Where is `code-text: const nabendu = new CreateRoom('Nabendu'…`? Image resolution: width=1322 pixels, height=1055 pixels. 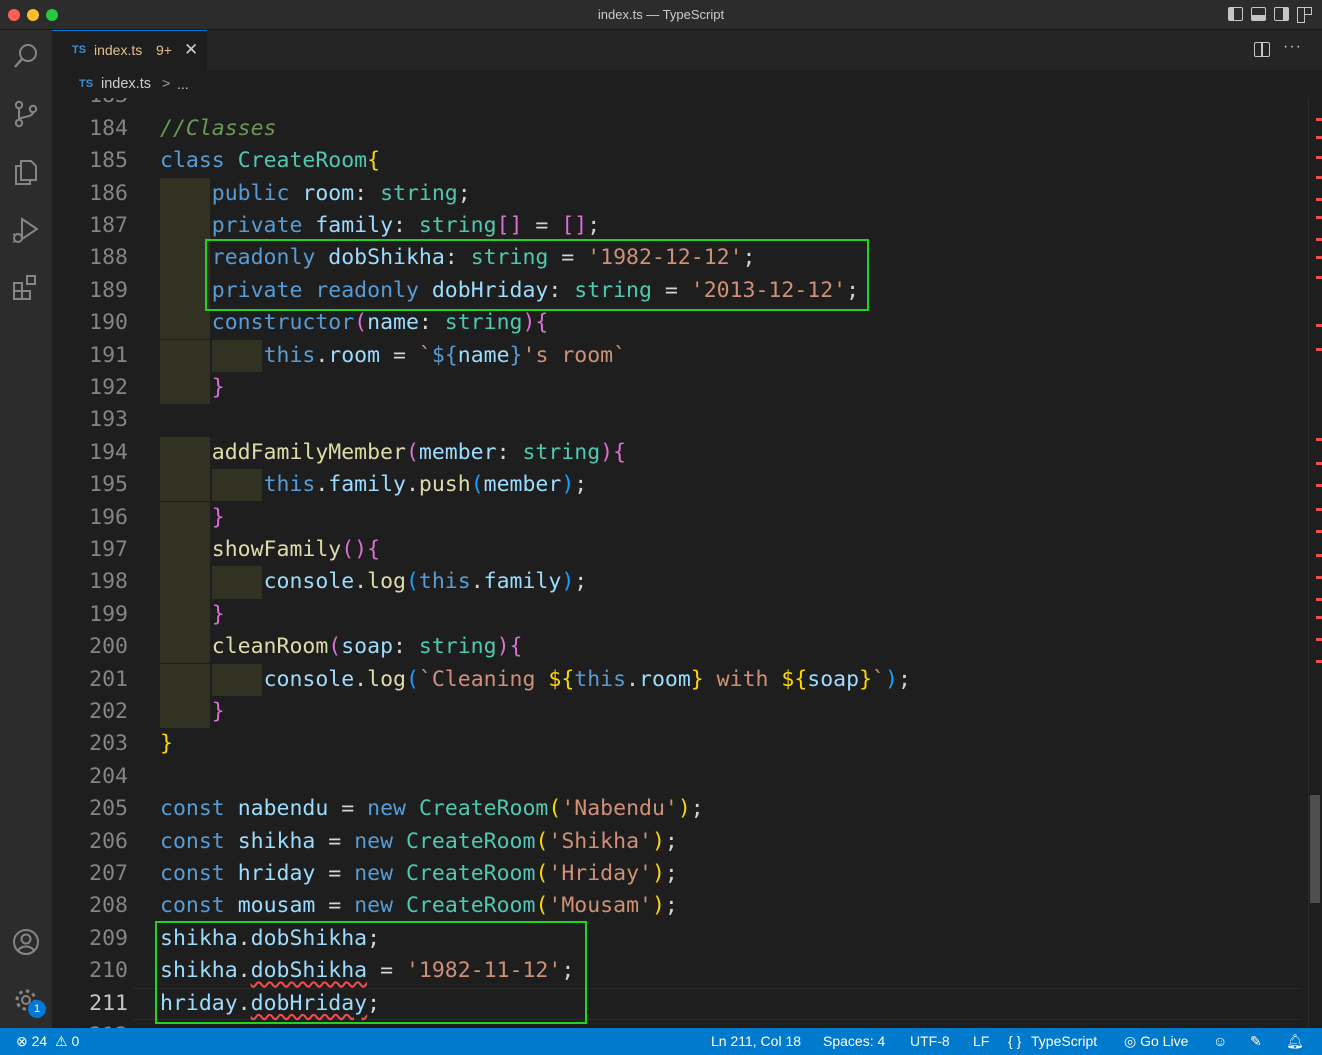 code-text: const nabendu = new CreateRoom('Nabendu'… is located at coordinates (432, 809).